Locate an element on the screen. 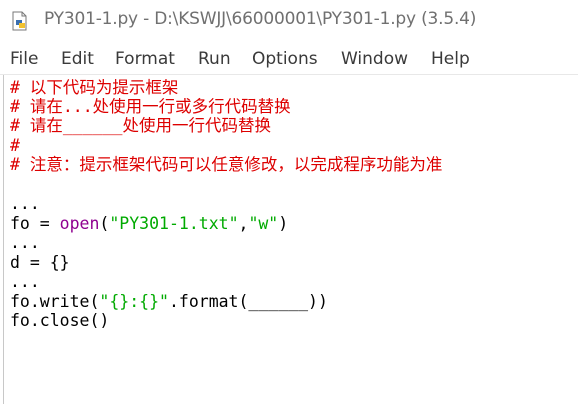  code-line: fo.close() is located at coordinates (60, 320).